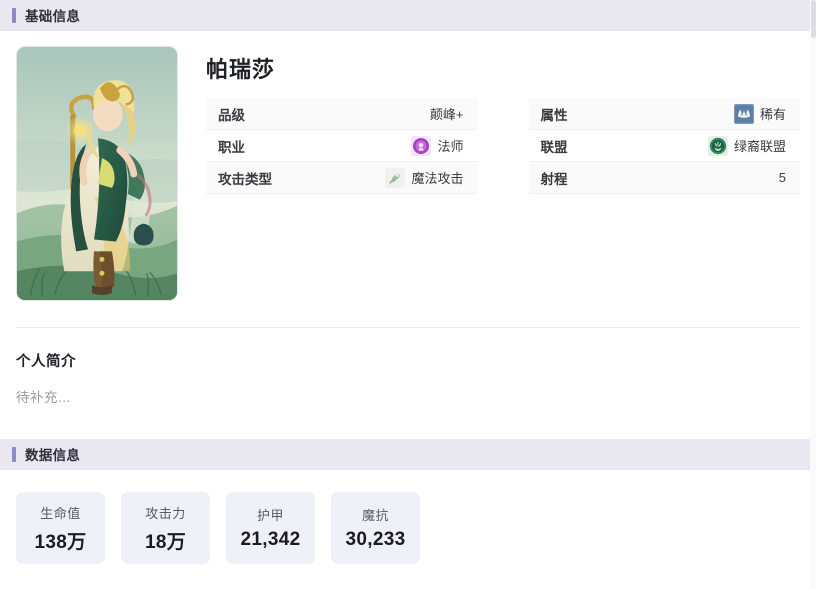 Image resolution: width=816 pixels, height=589 pixels. I want to click on attribute-value-alliance: 绿裔联盟, so click(746, 145).